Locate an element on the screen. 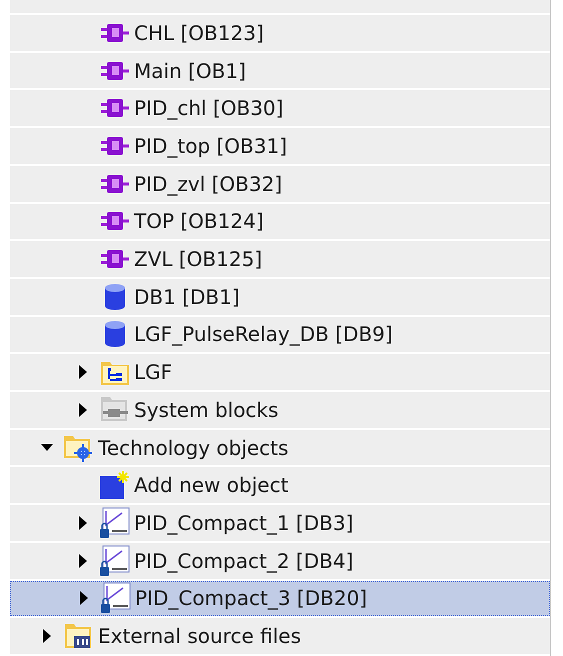  add-object-icon is located at coordinates (115, 485).